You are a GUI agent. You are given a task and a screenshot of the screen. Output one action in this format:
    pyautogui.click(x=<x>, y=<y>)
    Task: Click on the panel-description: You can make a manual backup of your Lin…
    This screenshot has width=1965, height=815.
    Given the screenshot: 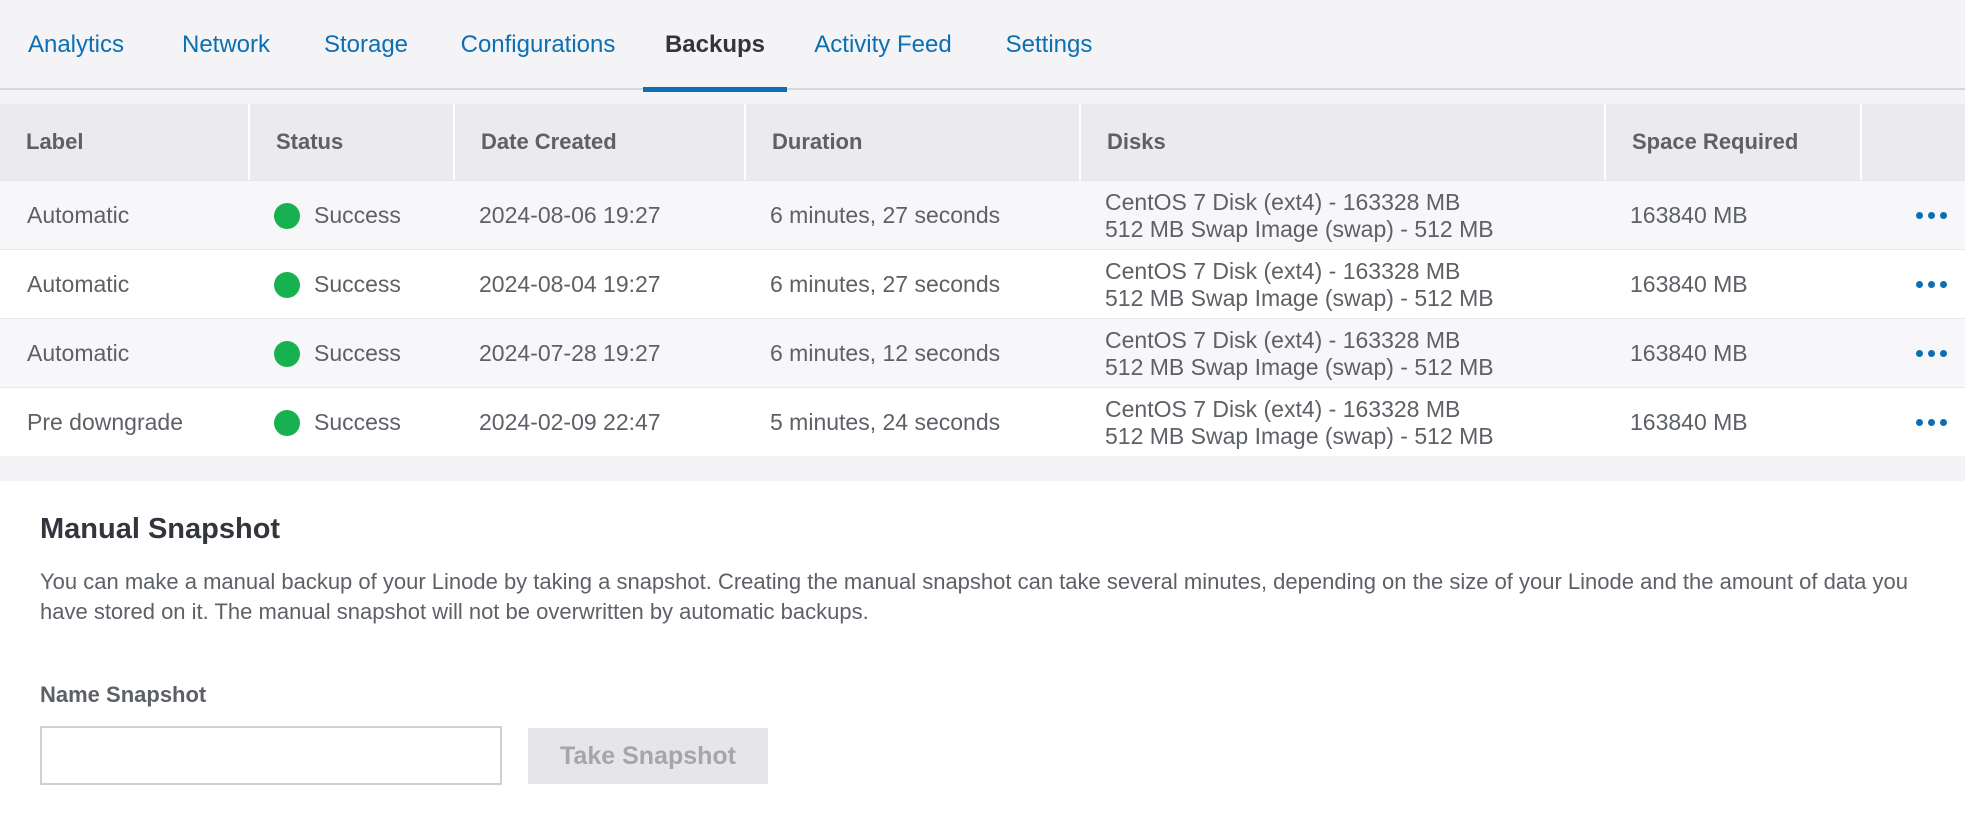 What is the action you would take?
    pyautogui.click(x=974, y=596)
    